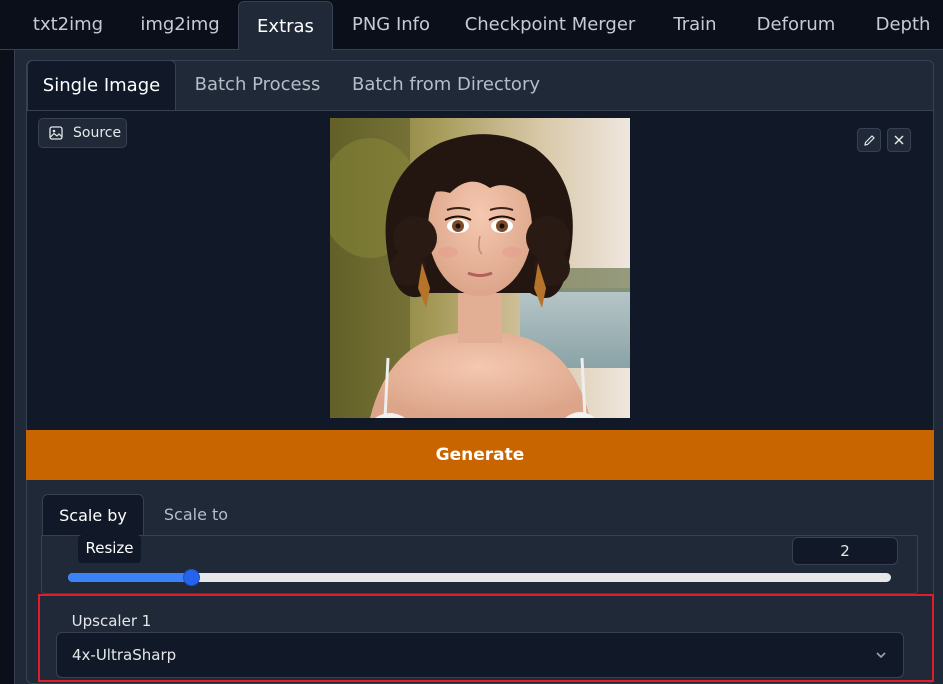 The image size is (943, 684). What do you see at coordinates (101, 85) in the screenshot?
I see `tab-single-image: Single Image` at bounding box center [101, 85].